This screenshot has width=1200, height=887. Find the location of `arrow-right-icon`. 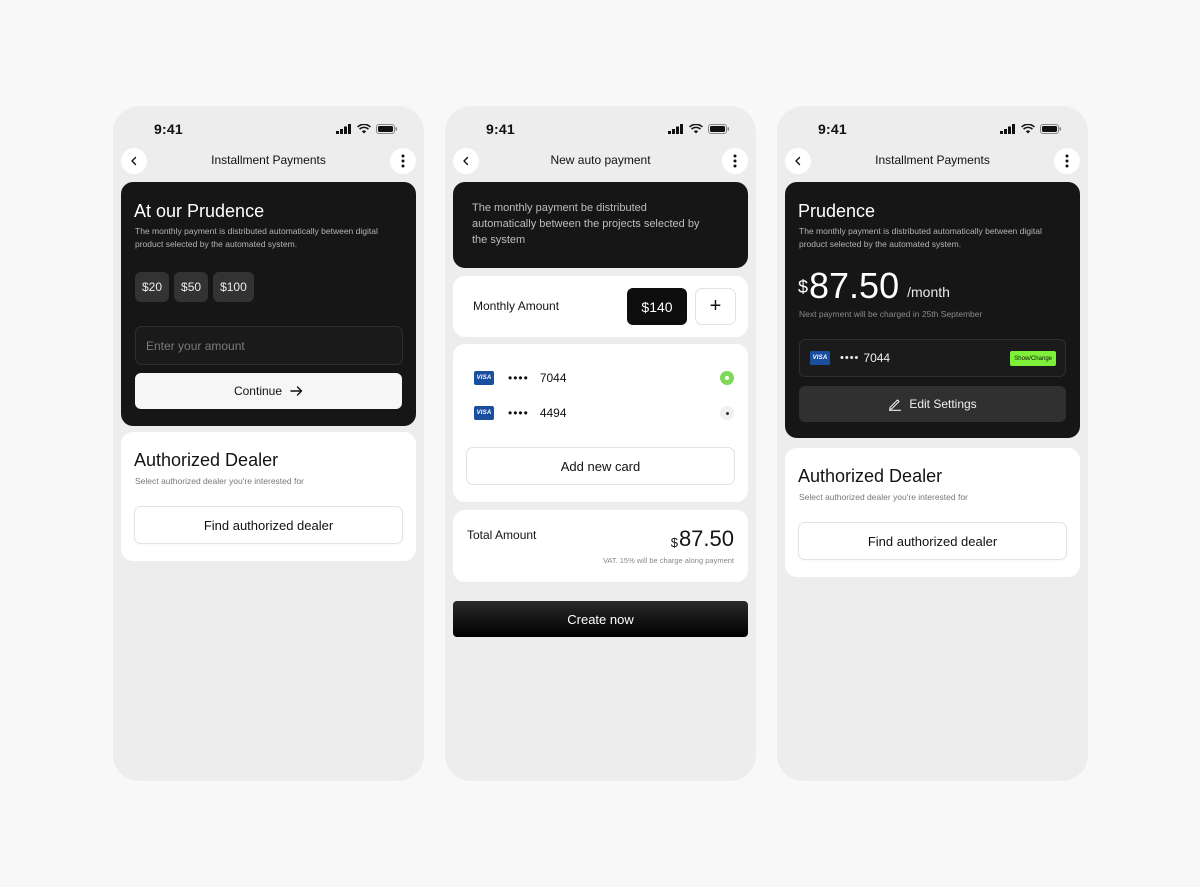

arrow-right-icon is located at coordinates (296, 391).